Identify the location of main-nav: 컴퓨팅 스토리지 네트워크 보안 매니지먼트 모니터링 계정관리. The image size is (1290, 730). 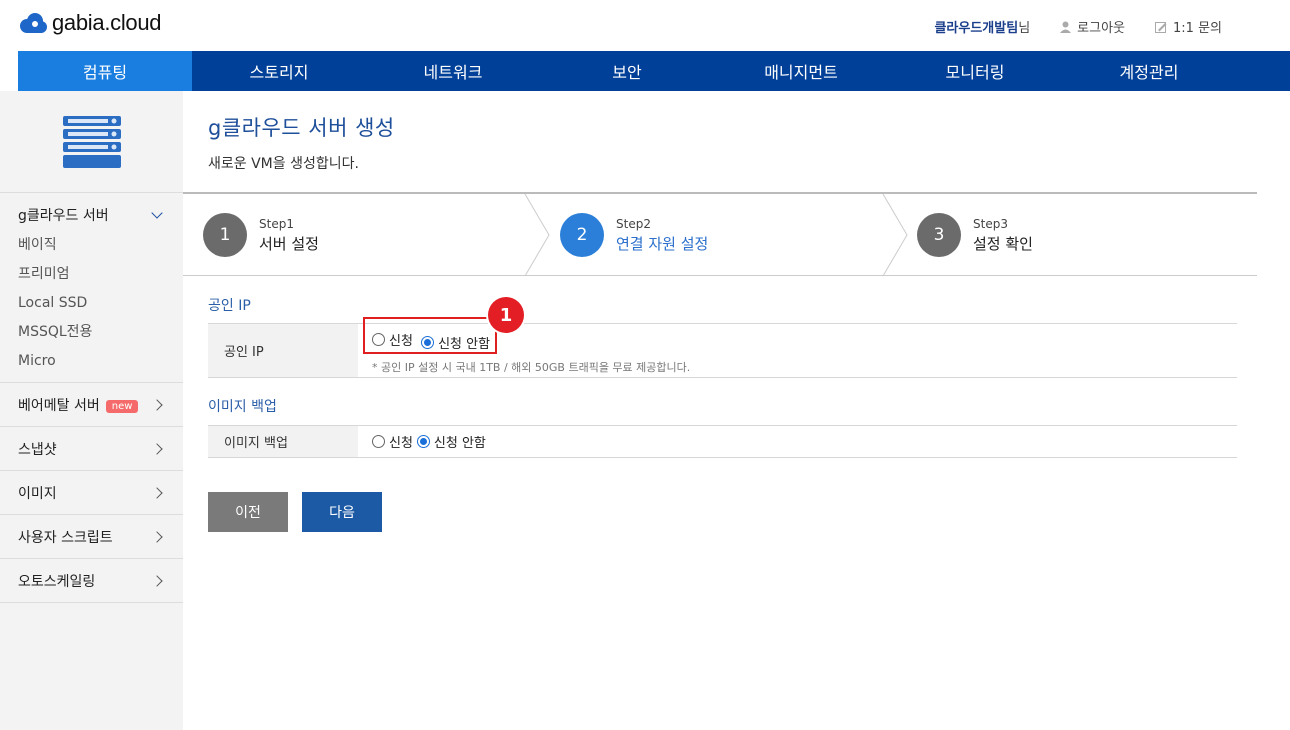
(654, 71).